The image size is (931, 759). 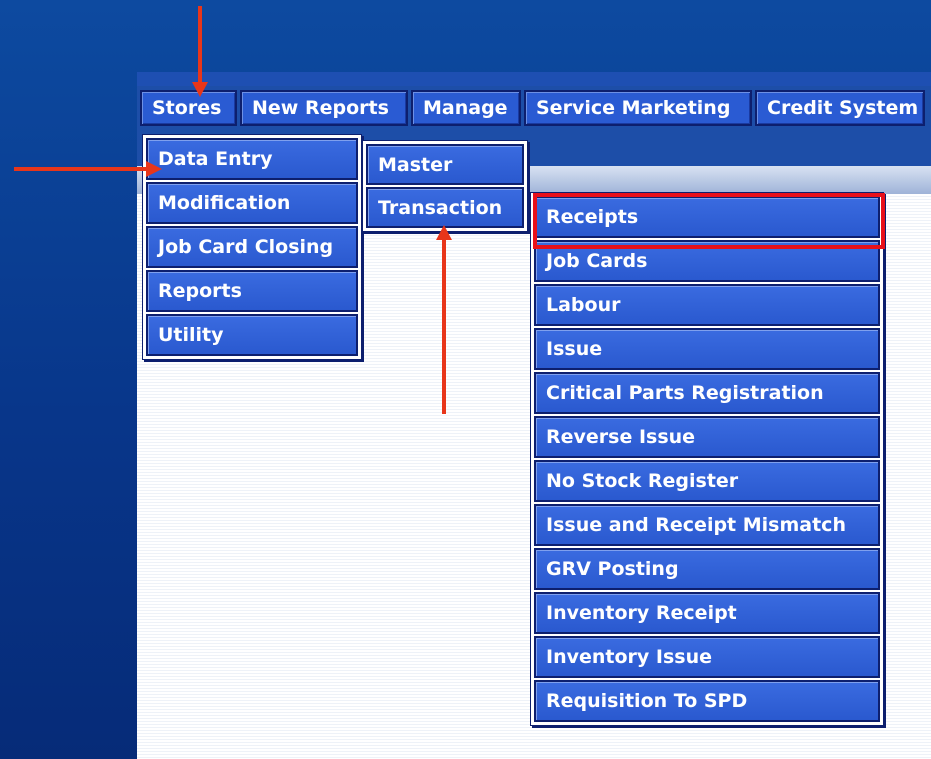 What do you see at coordinates (707, 349) in the screenshot?
I see `menu-item-issue: Issue` at bounding box center [707, 349].